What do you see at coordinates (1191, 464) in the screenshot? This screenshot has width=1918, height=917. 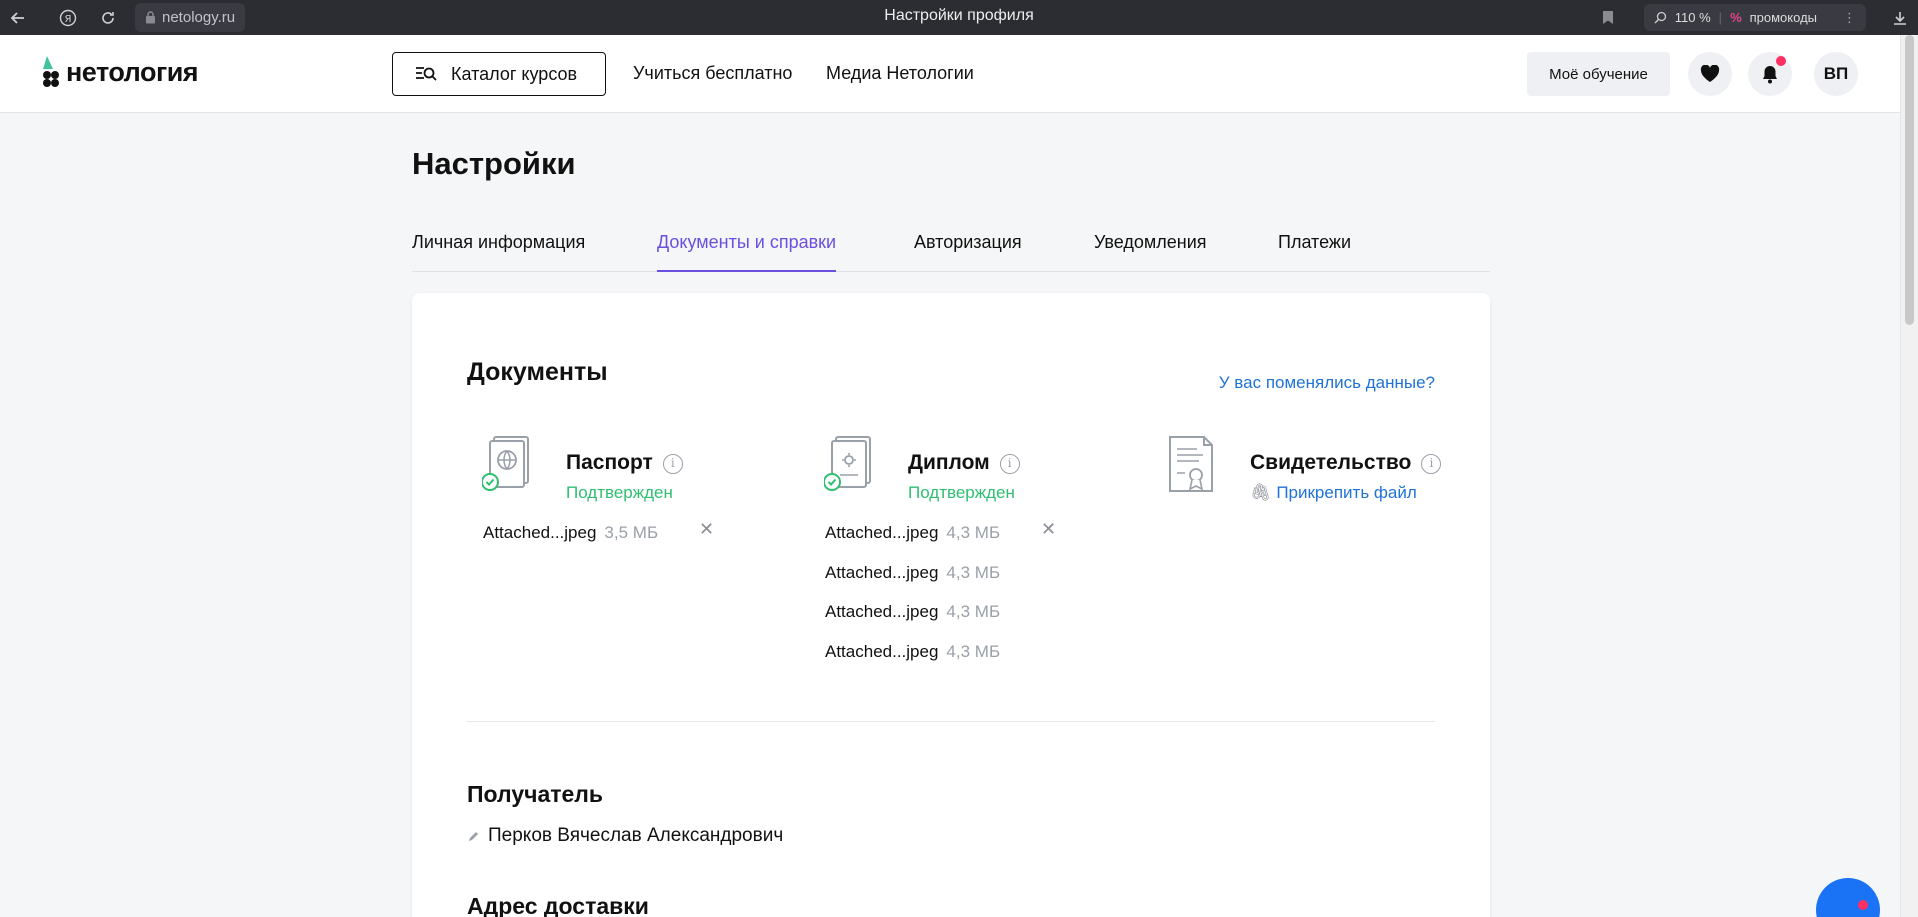 I see `certificate-icon` at bounding box center [1191, 464].